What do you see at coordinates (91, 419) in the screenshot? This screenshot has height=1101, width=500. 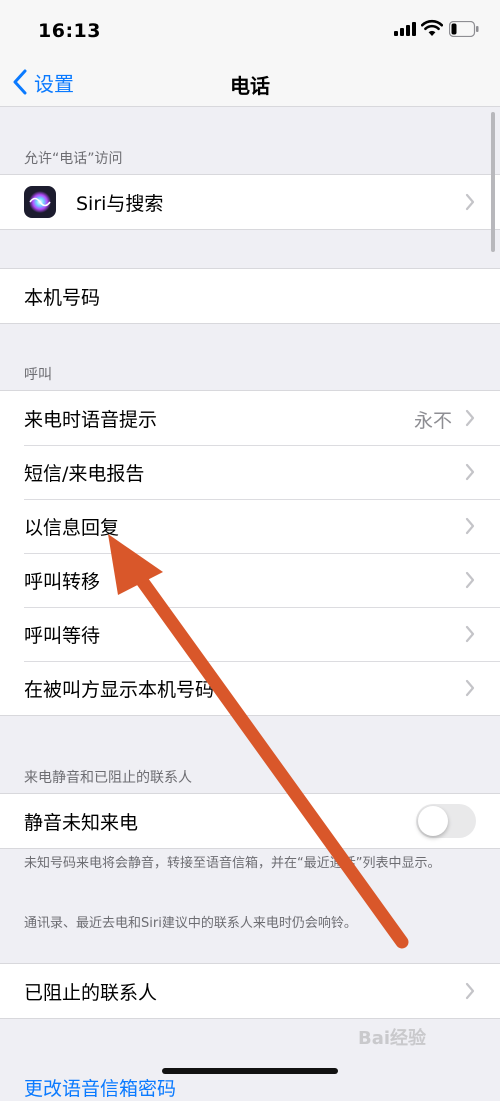 I see `announce-calls-label: 来电时语音提示` at bounding box center [91, 419].